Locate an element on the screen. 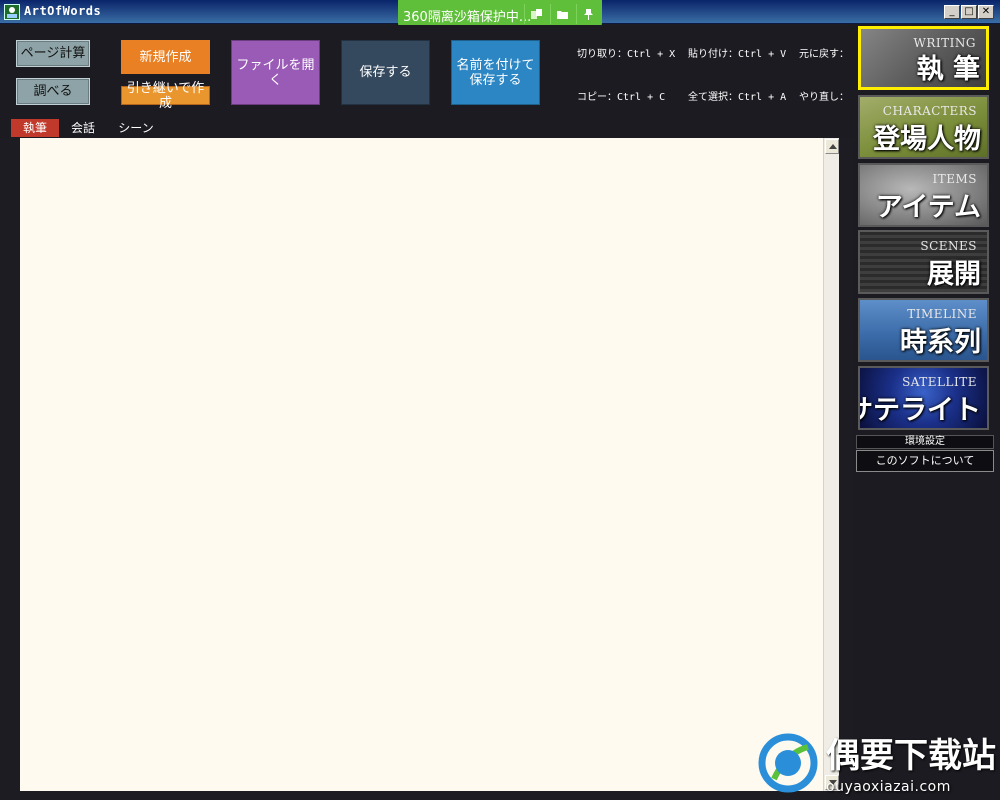 This screenshot has height=800, width=1000. nav-tile-scenes: SCENES 展開 is located at coordinates (923, 262).